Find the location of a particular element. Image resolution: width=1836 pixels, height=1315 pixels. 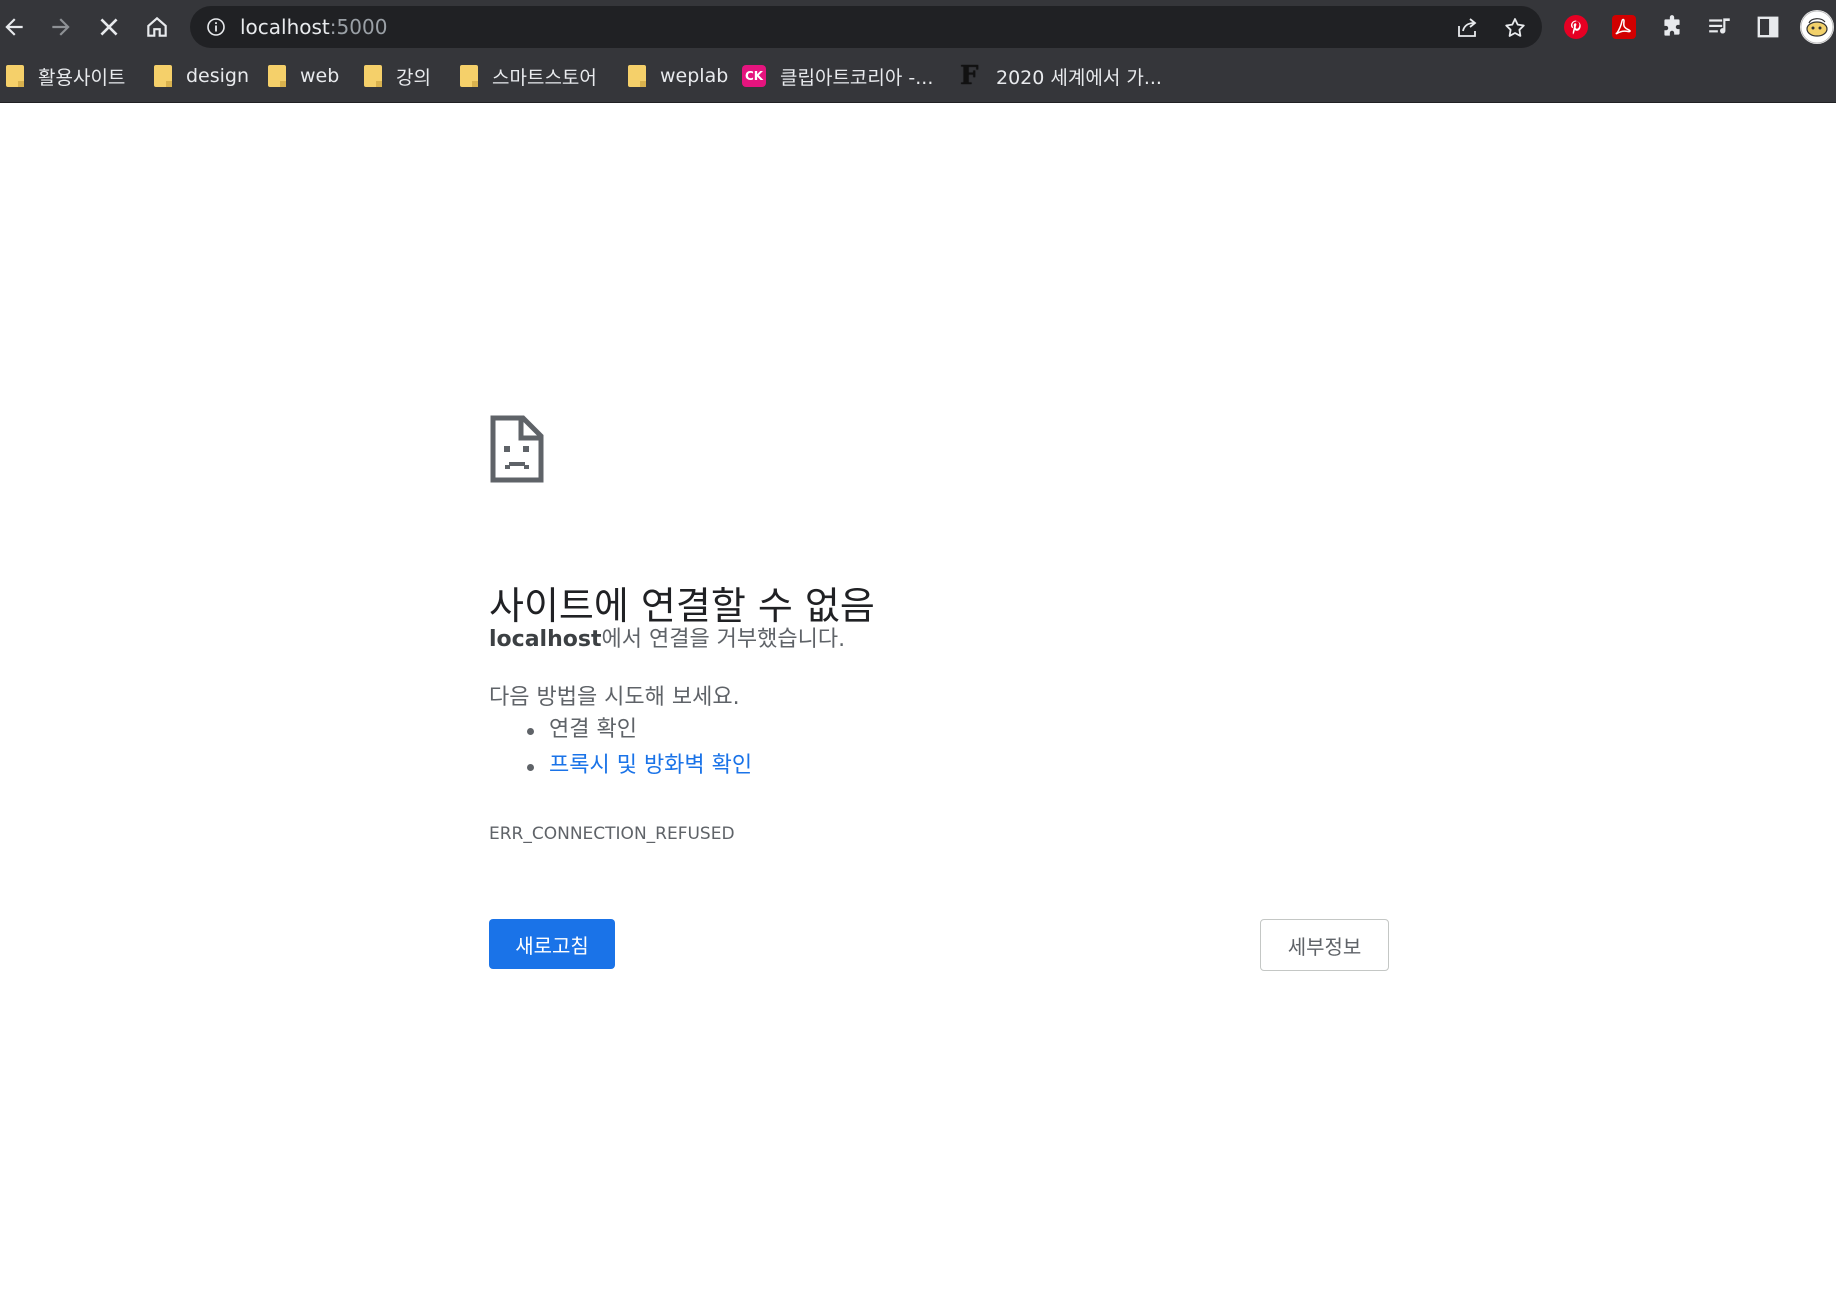

back-button is located at coordinates (17, 27).